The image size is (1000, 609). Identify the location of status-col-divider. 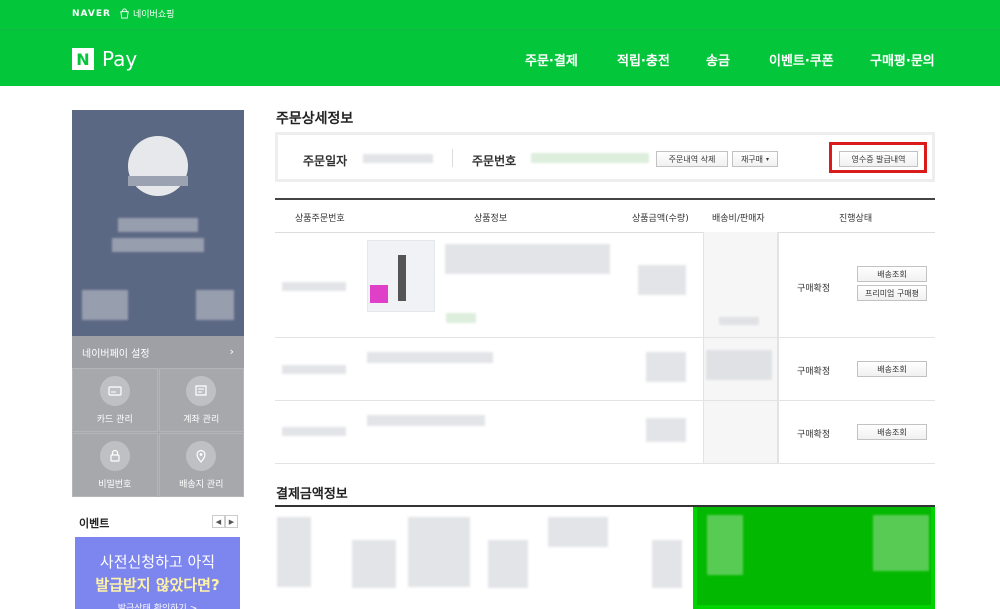
(778, 348).